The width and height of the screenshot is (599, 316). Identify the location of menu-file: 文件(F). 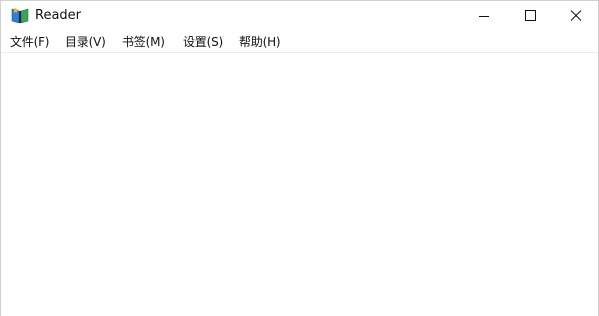
(29, 42).